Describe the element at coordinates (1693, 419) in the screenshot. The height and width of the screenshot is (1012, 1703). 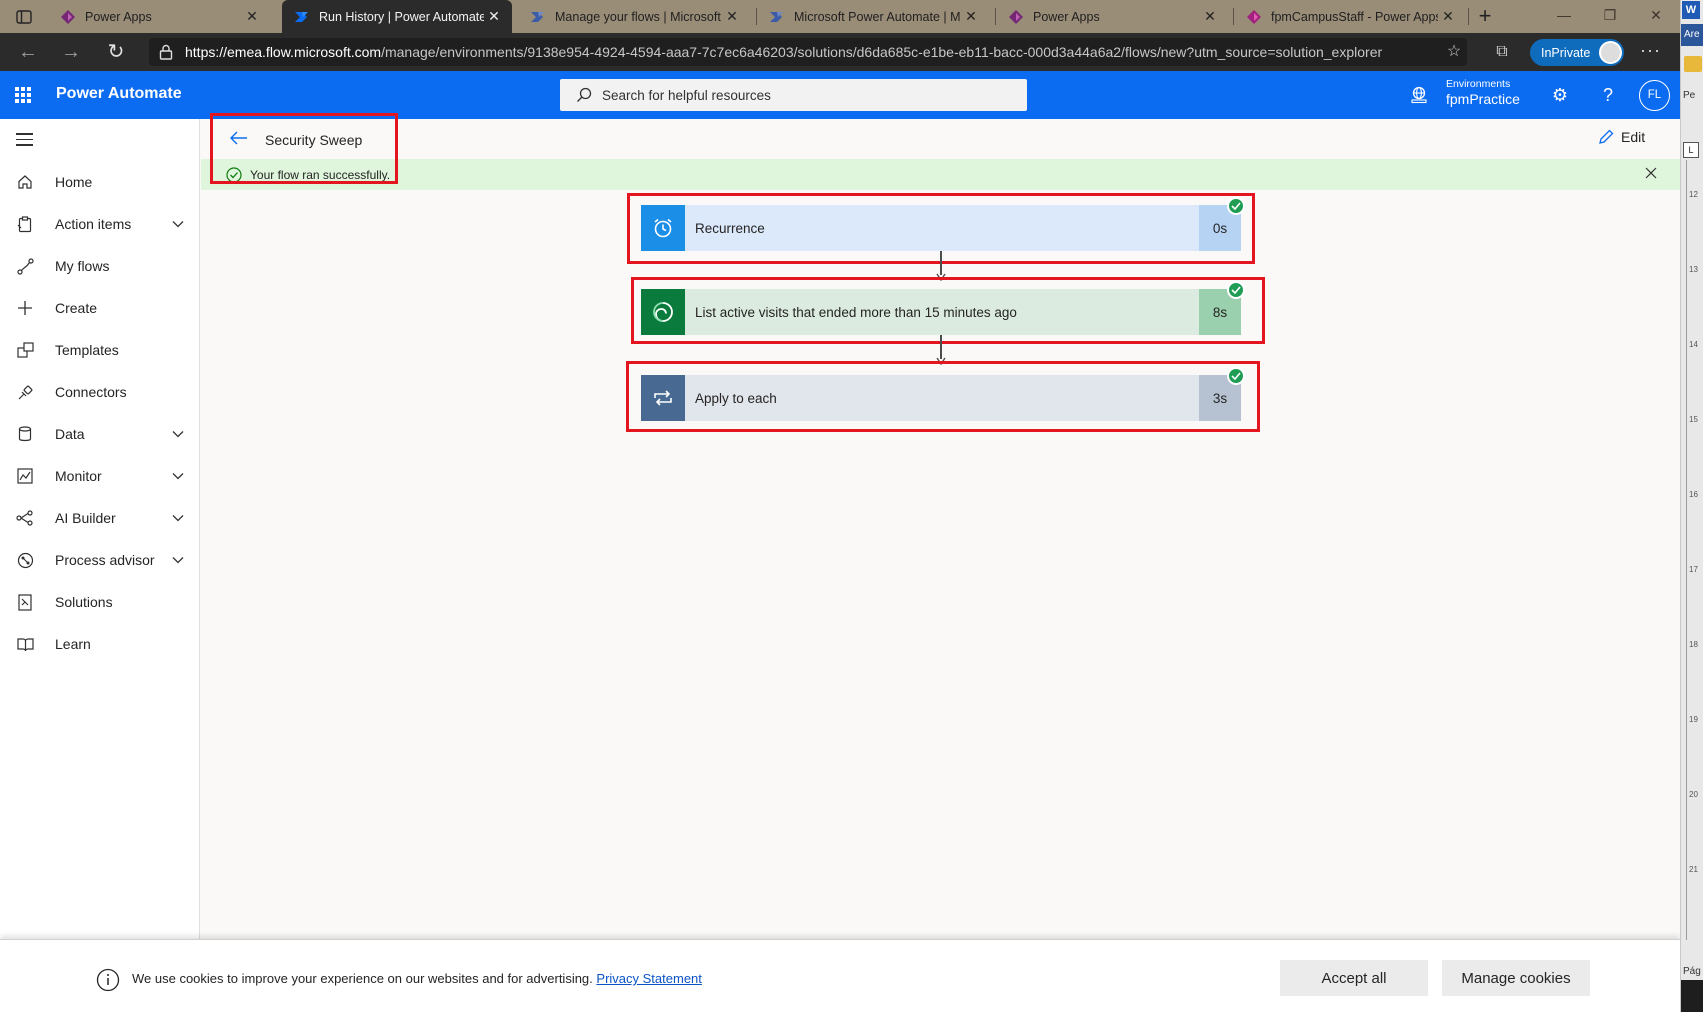
I see `ruler-number: 15` at that location.